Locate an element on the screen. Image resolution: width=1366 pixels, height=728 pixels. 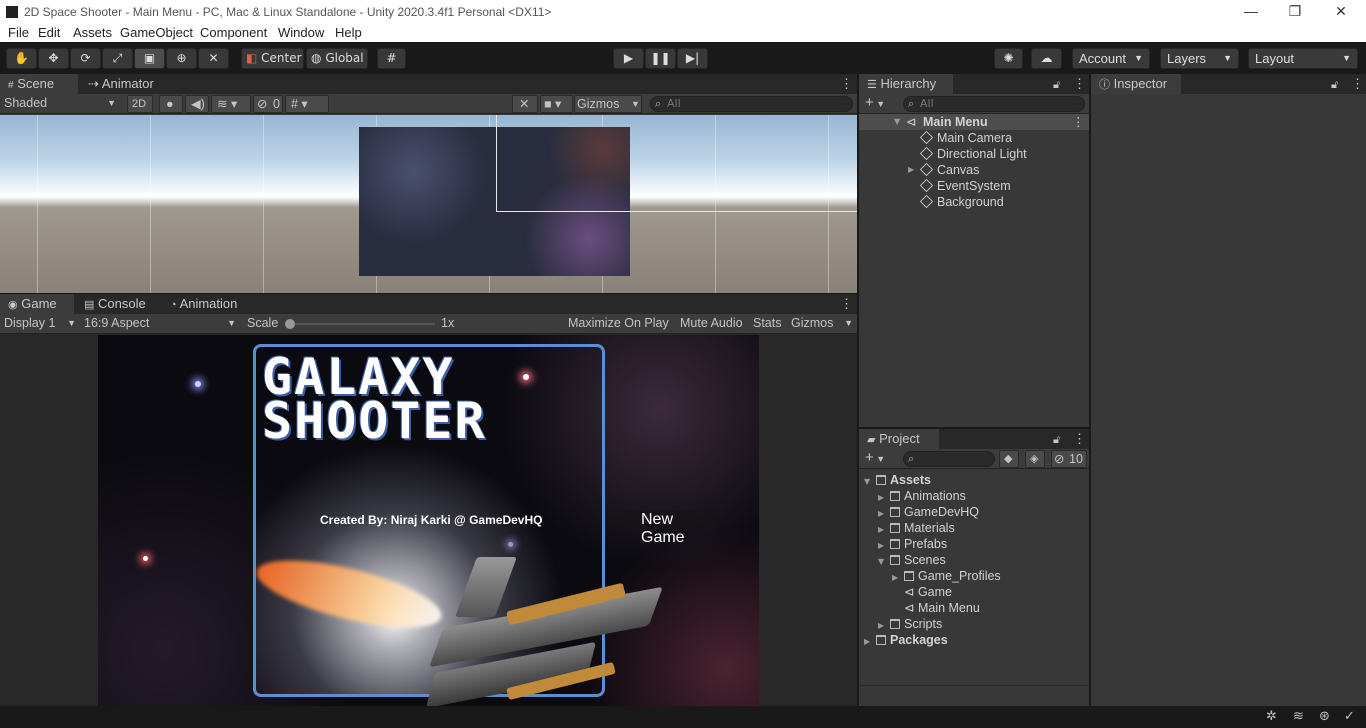
collab-icon: ⊛ is located at coordinates (1324, 716).